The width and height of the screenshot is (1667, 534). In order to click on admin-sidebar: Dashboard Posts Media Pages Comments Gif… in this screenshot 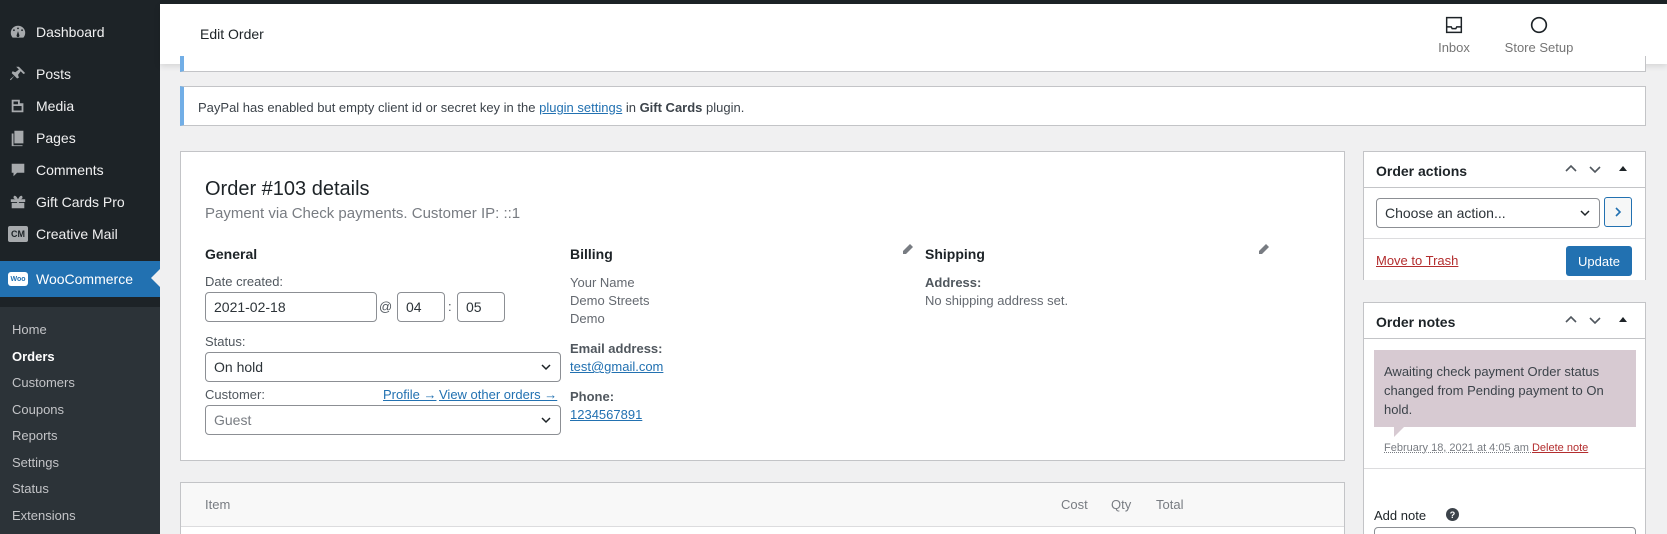, I will do `click(80, 267)`.